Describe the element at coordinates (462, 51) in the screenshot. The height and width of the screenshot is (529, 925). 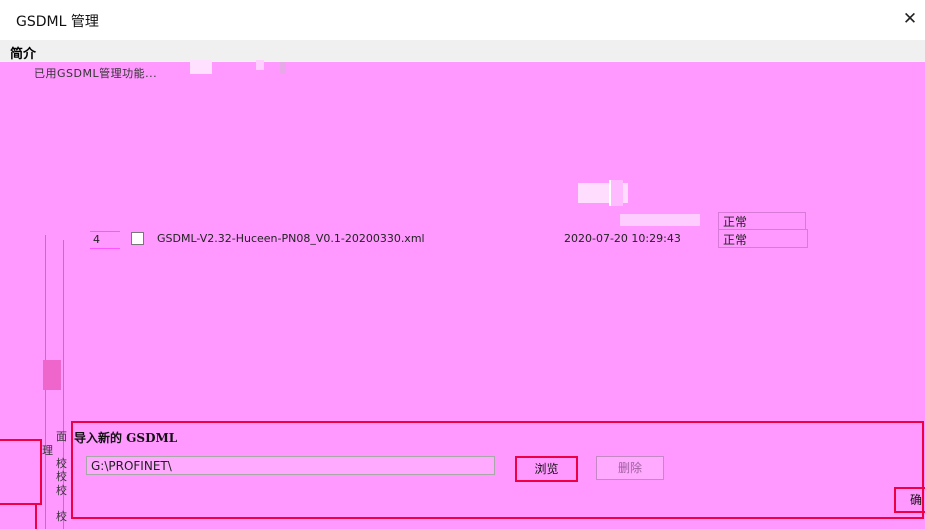
I see `intro-header-strip` at that location.